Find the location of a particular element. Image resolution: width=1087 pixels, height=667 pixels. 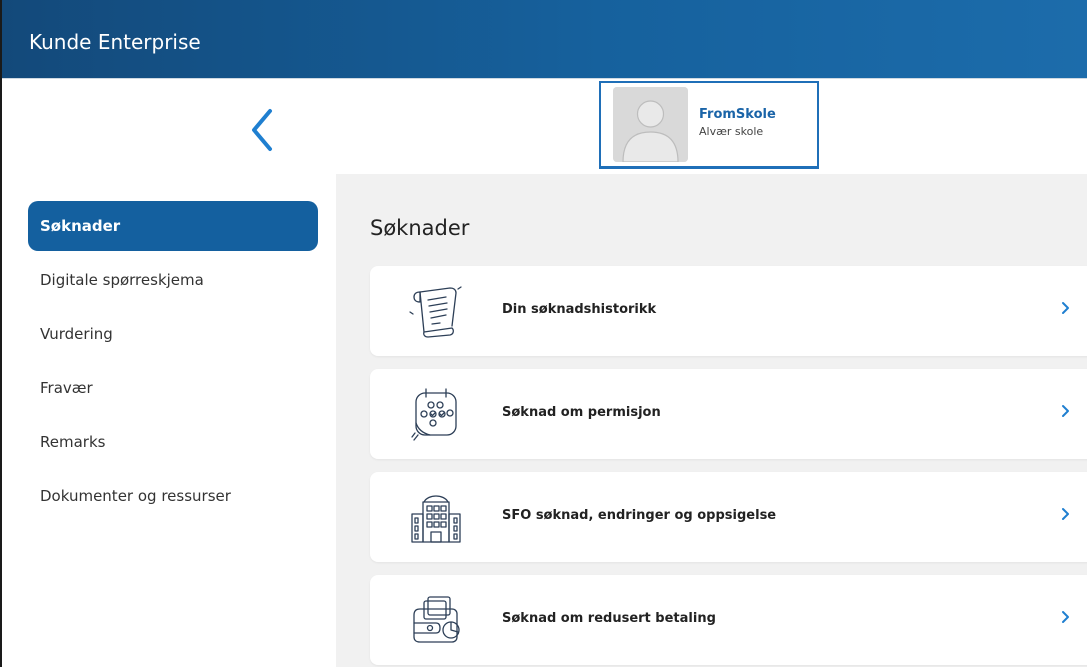

sidebar-item-vurdering: Vurdering is located at coordinates (173, 334).